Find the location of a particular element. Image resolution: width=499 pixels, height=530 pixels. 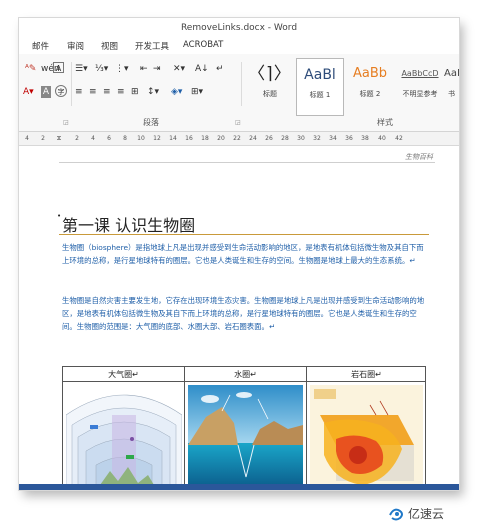

ruler-tick: 34 is located at coordinates (333, 138).